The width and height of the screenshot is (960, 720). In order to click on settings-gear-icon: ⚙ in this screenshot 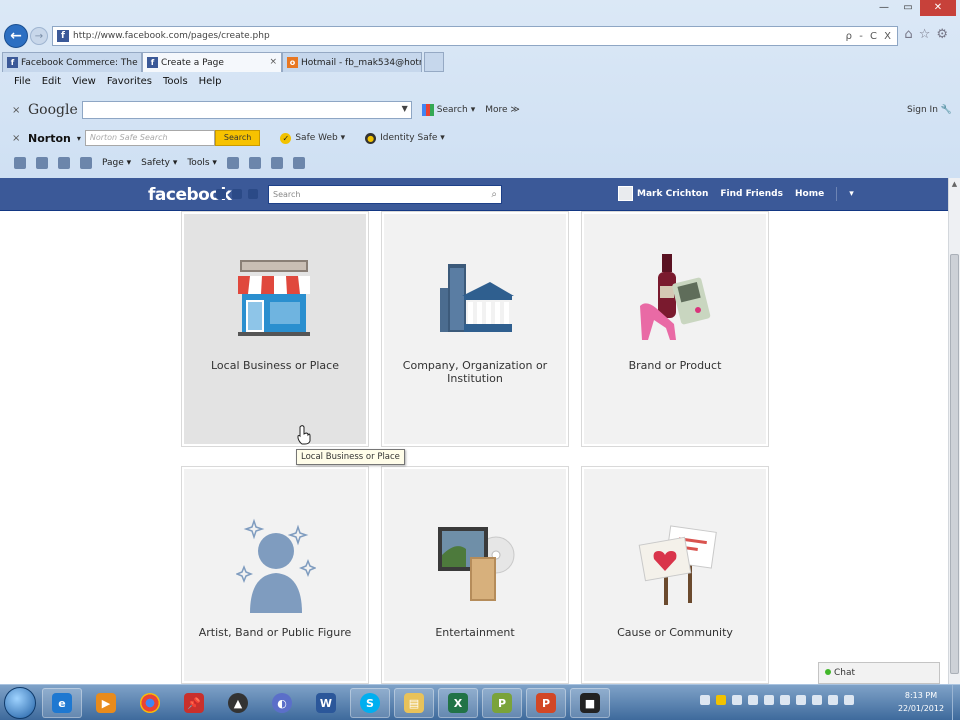, I will do `click(945, 34)`.